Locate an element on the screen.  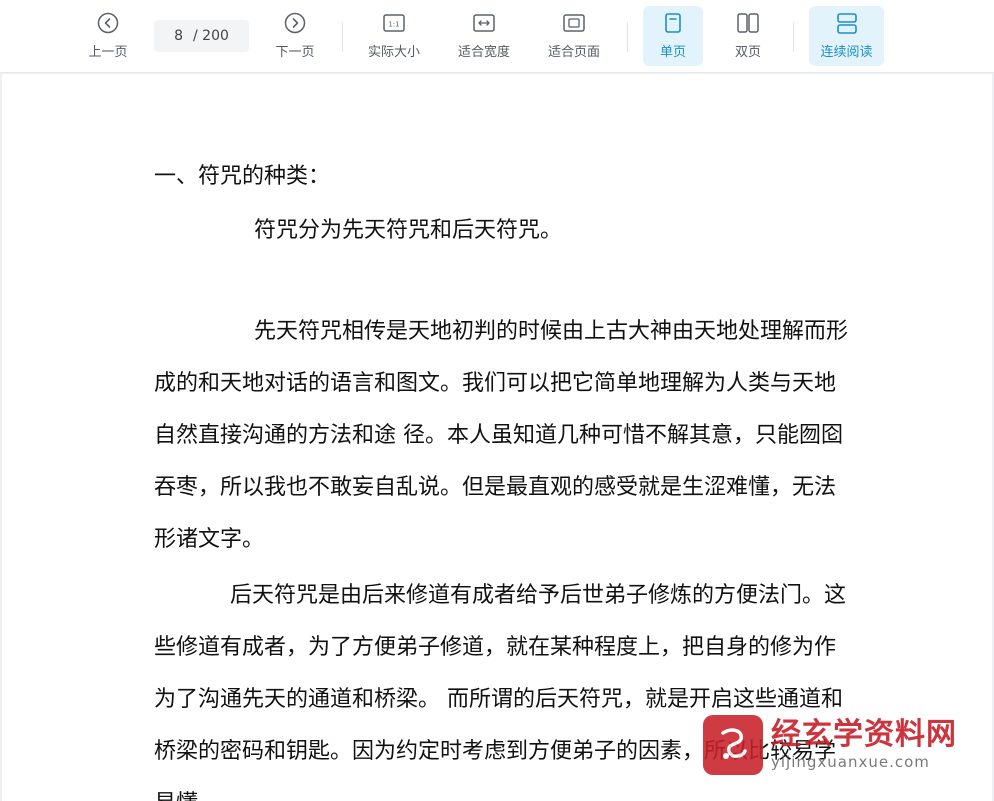
fit-width-button: 适合宽度 is located at coordinates (484, 36).